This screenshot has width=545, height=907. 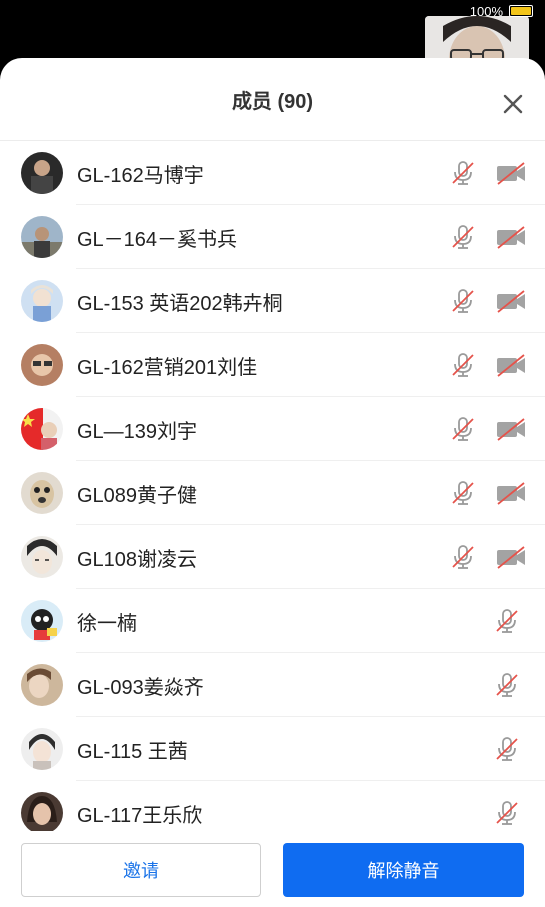 What do you see at coordinates (272, 429) in the screenshot?
I see `list-item: GL—139刘宇` at bounding box center [272, 429].